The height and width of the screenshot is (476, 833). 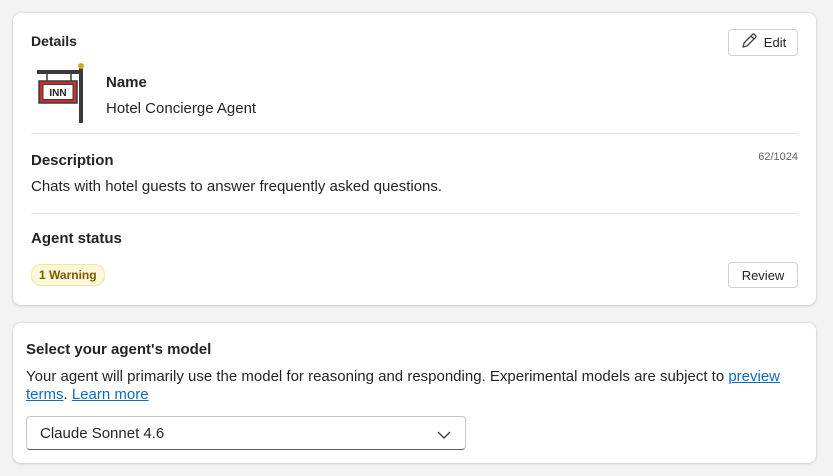 What do you see at coordinates (102, 433) in the screenshot?
I see `selected-model: Claude Sonnet 4.6` at bounding box center [102, 433].